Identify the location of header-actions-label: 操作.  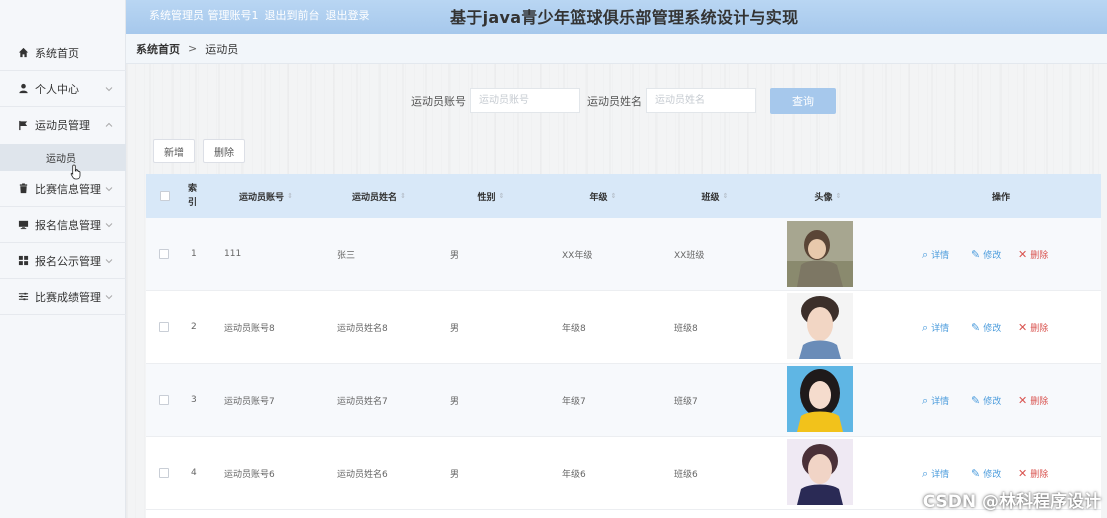
(1000, 197).